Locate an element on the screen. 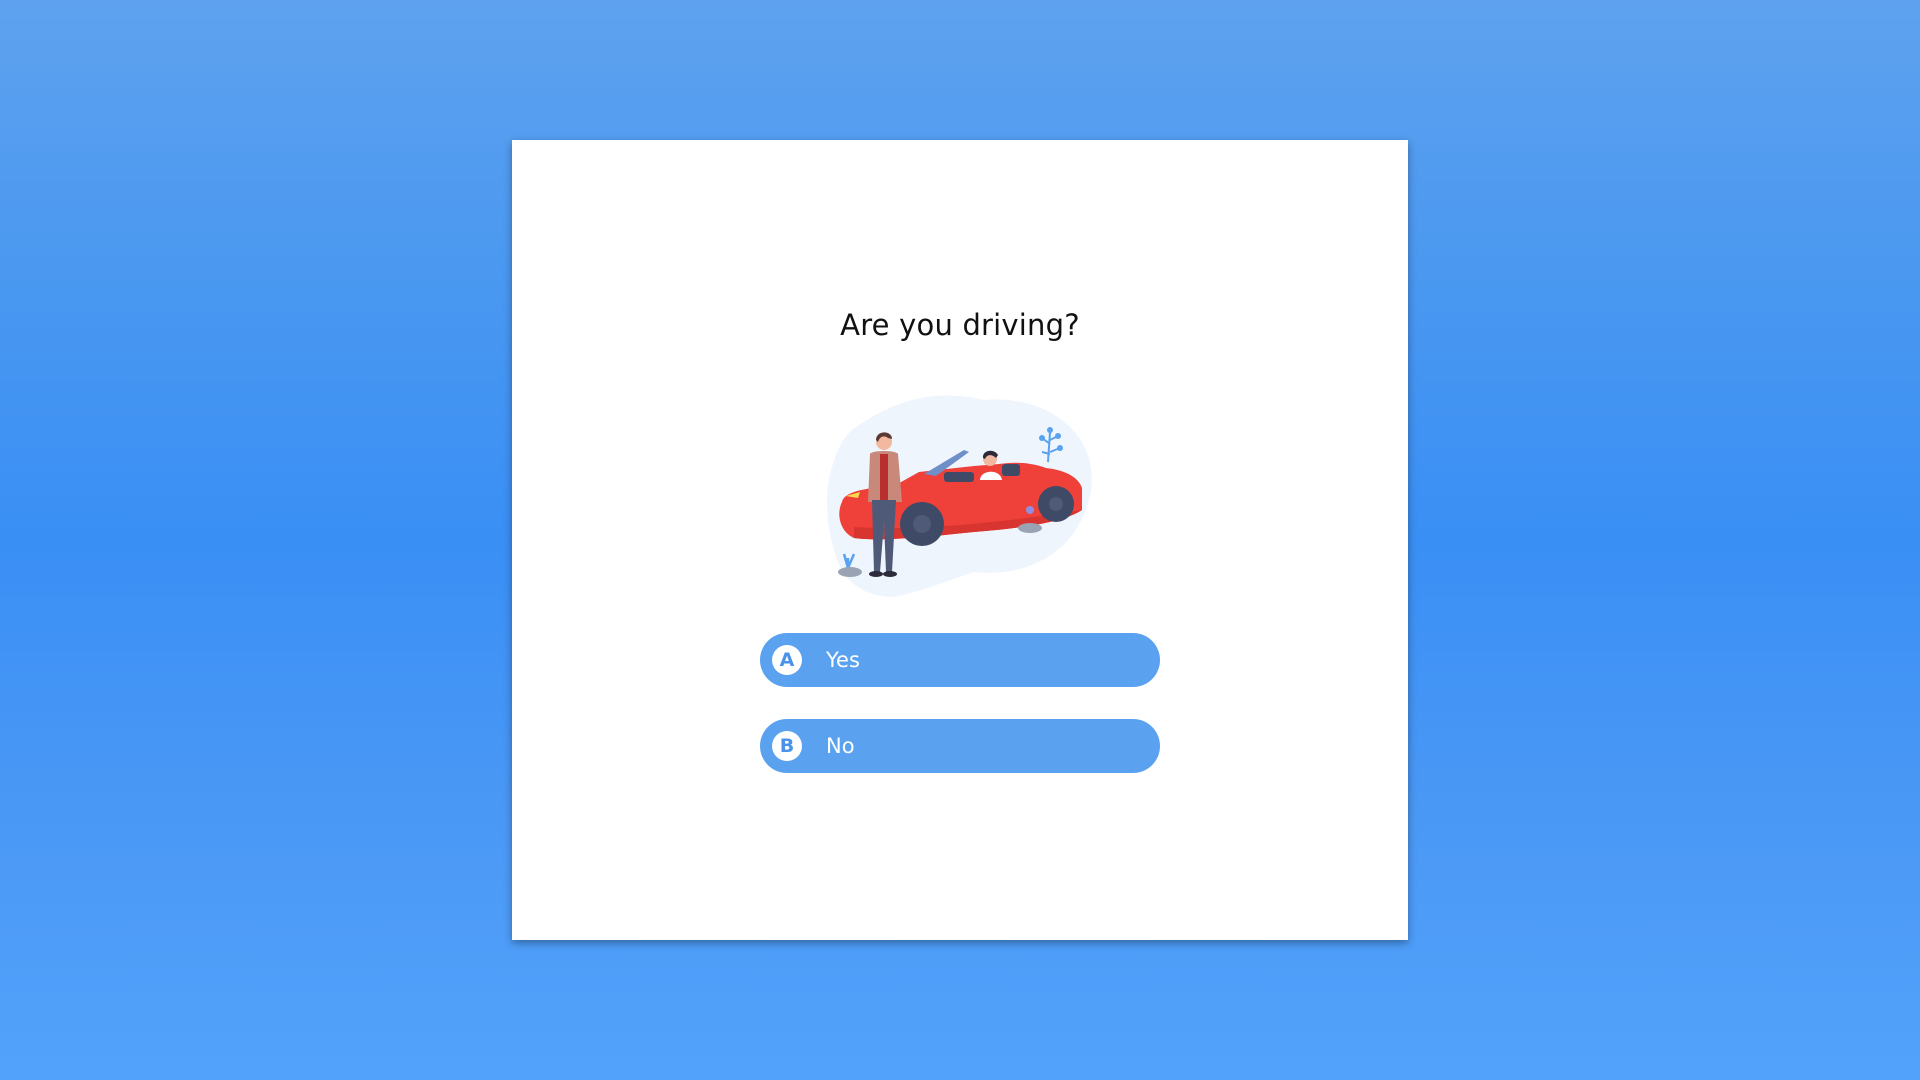  option-label: Yes is located at coordinates (843, 660).